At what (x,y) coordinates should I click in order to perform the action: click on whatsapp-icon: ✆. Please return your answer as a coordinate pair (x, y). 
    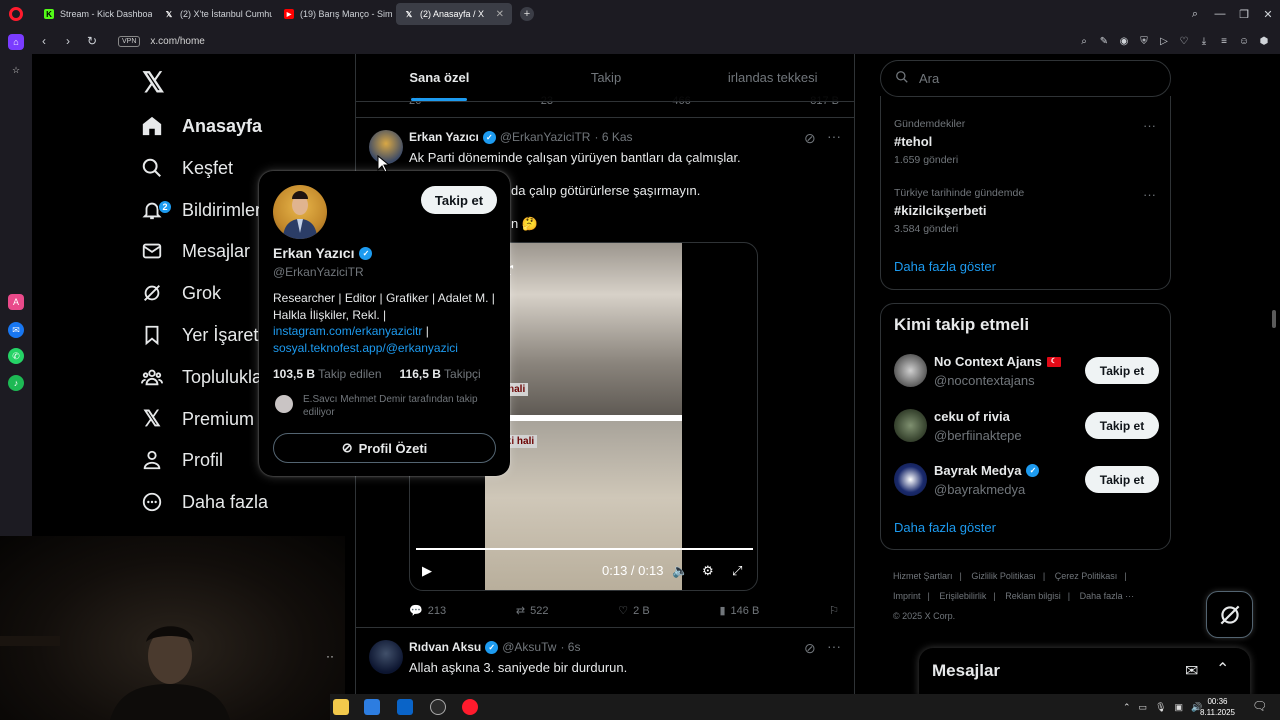
    Looking at the image, I should click on (16, 356).